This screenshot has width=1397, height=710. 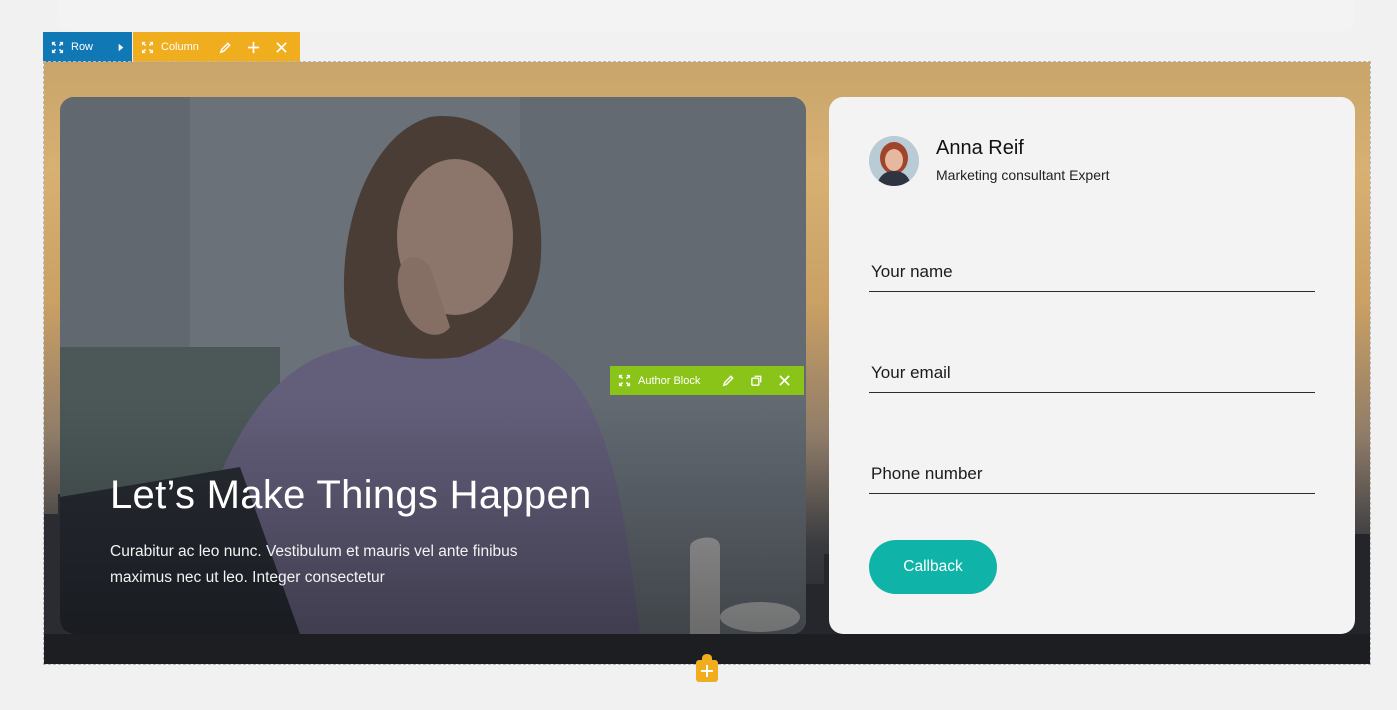 I want to click on name-field: Your name, so click(x=1092, y=272).